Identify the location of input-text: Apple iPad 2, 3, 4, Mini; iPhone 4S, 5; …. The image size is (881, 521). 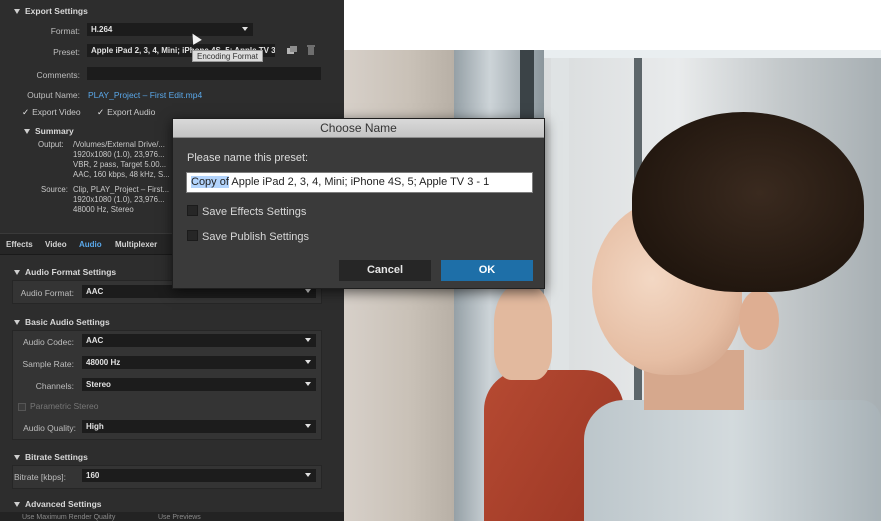
(359, 182).